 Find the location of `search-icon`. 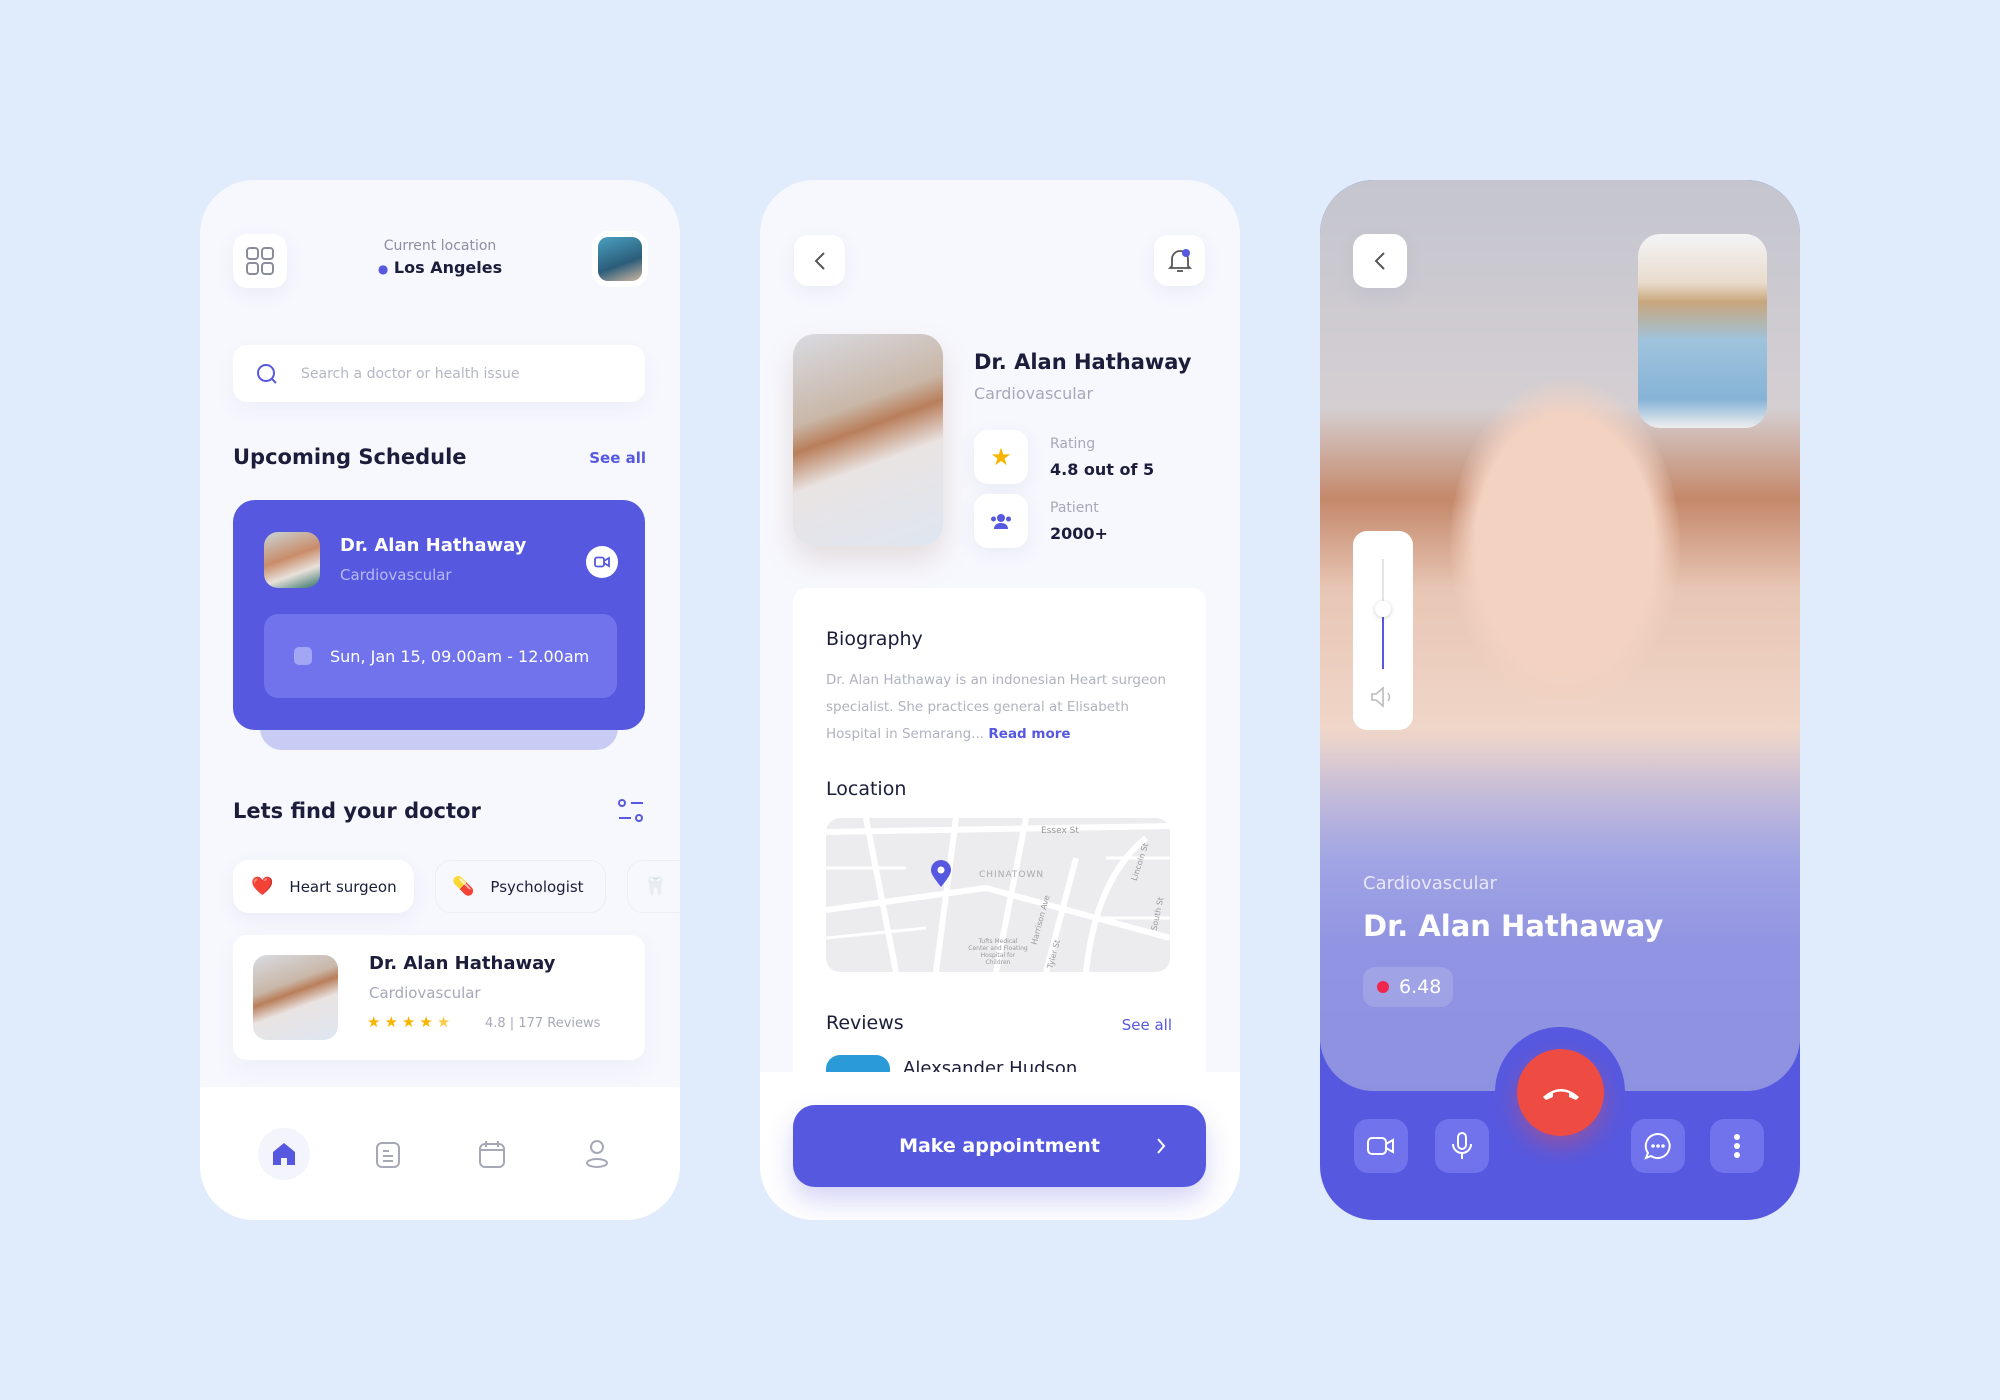

search-icon is located at coordinates (267, 373).